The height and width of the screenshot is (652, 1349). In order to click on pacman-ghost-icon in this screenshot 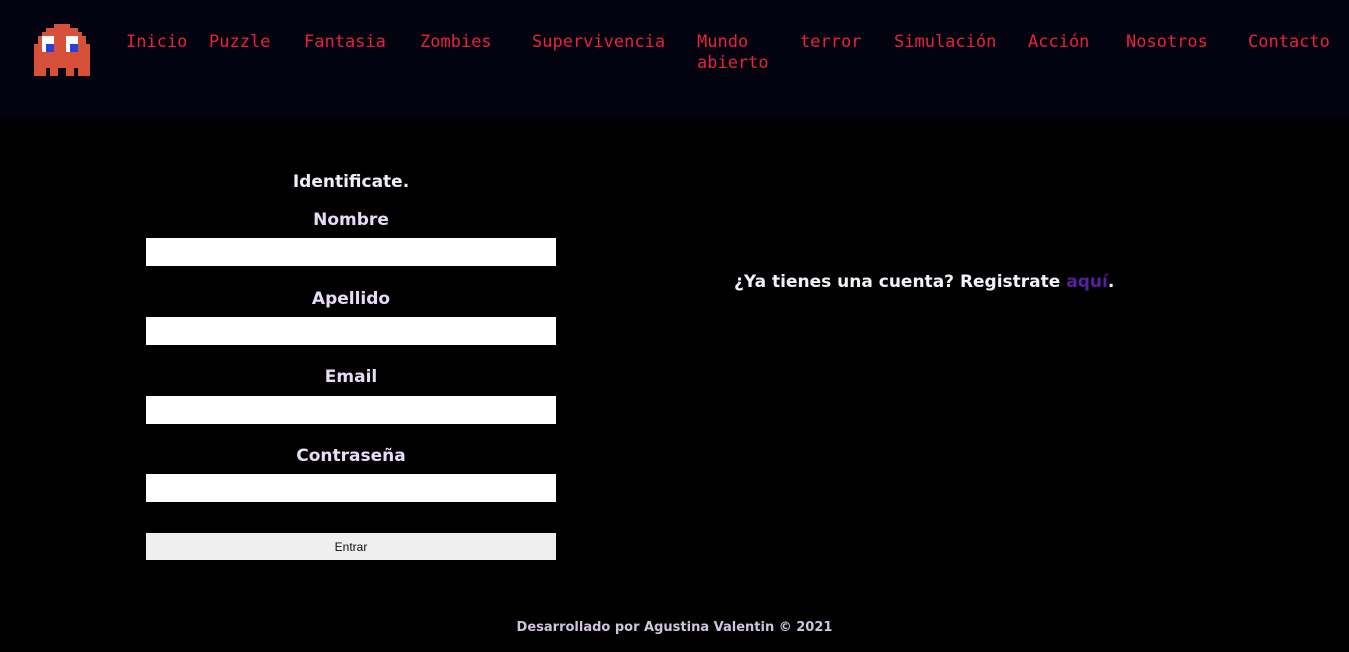, I will do `click(62, 52)`.